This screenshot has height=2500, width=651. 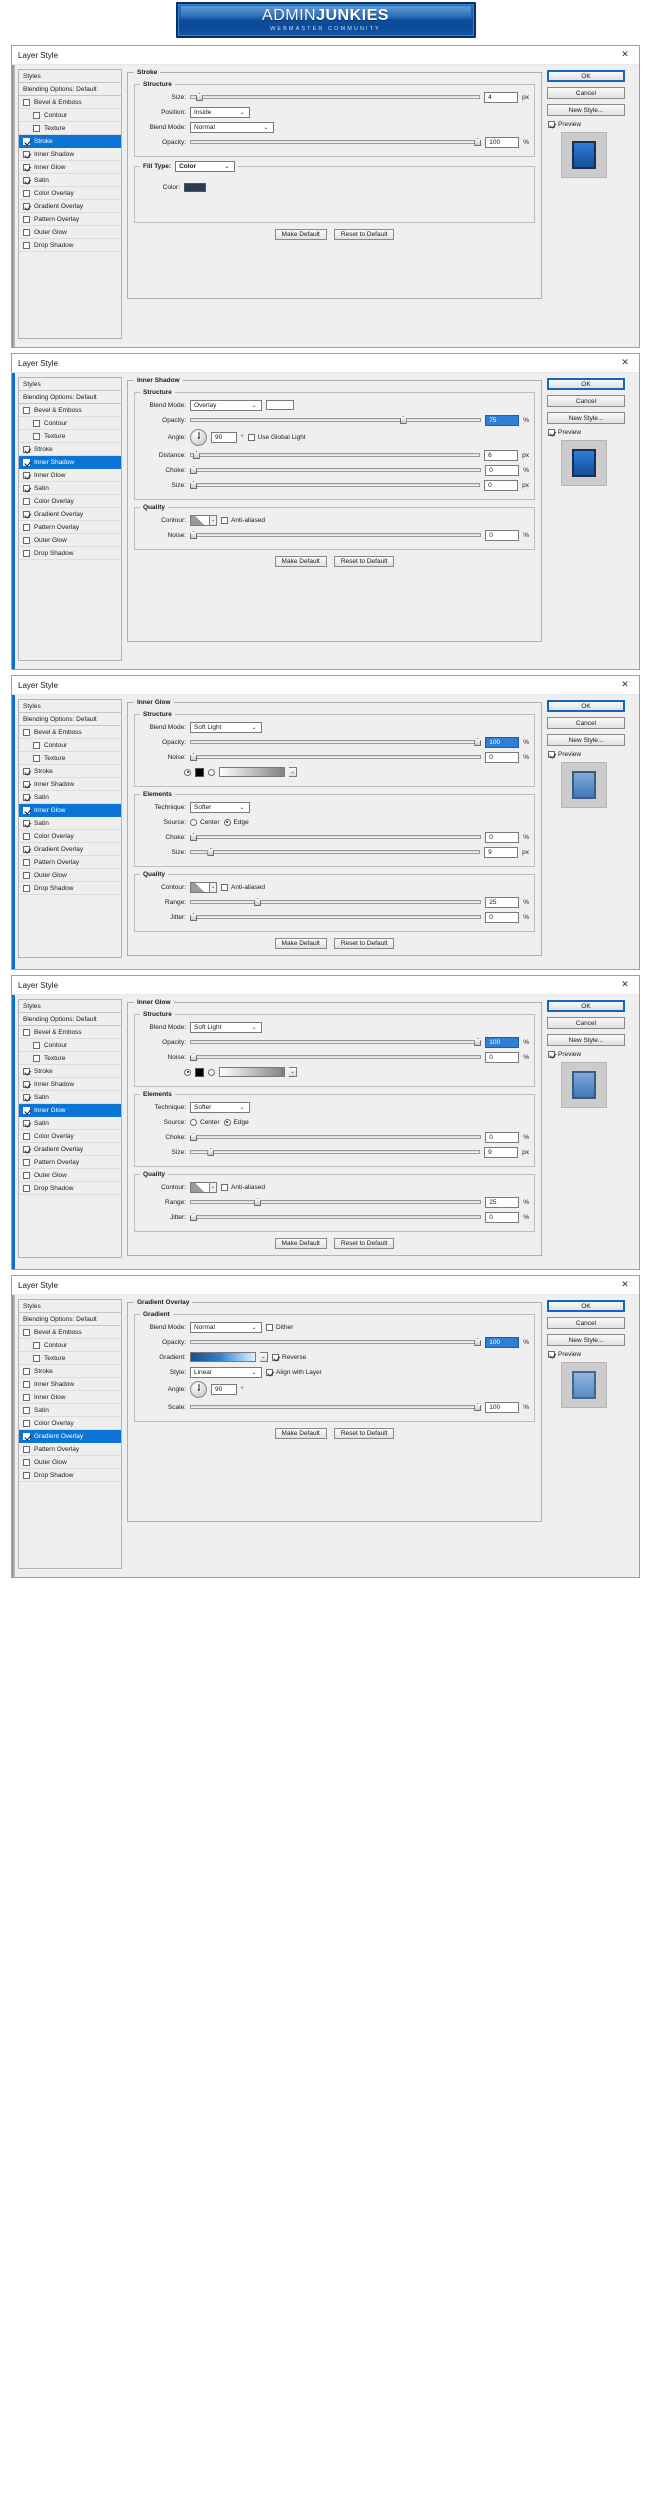 I want to click on gradient-preview-bar, so click(x=223, y=1357).